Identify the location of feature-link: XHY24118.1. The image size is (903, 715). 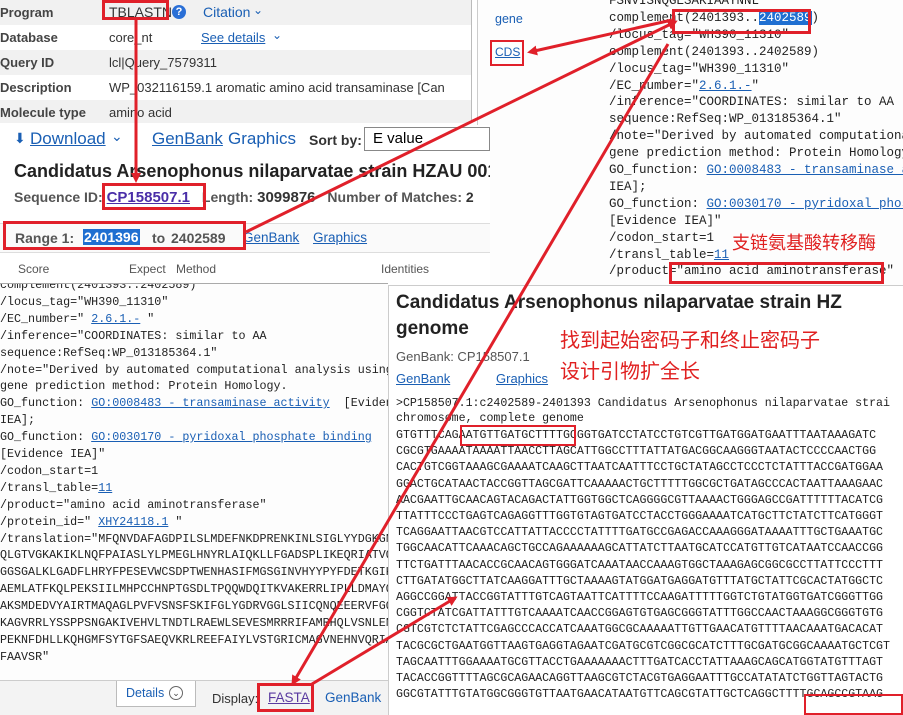
(133, 522).